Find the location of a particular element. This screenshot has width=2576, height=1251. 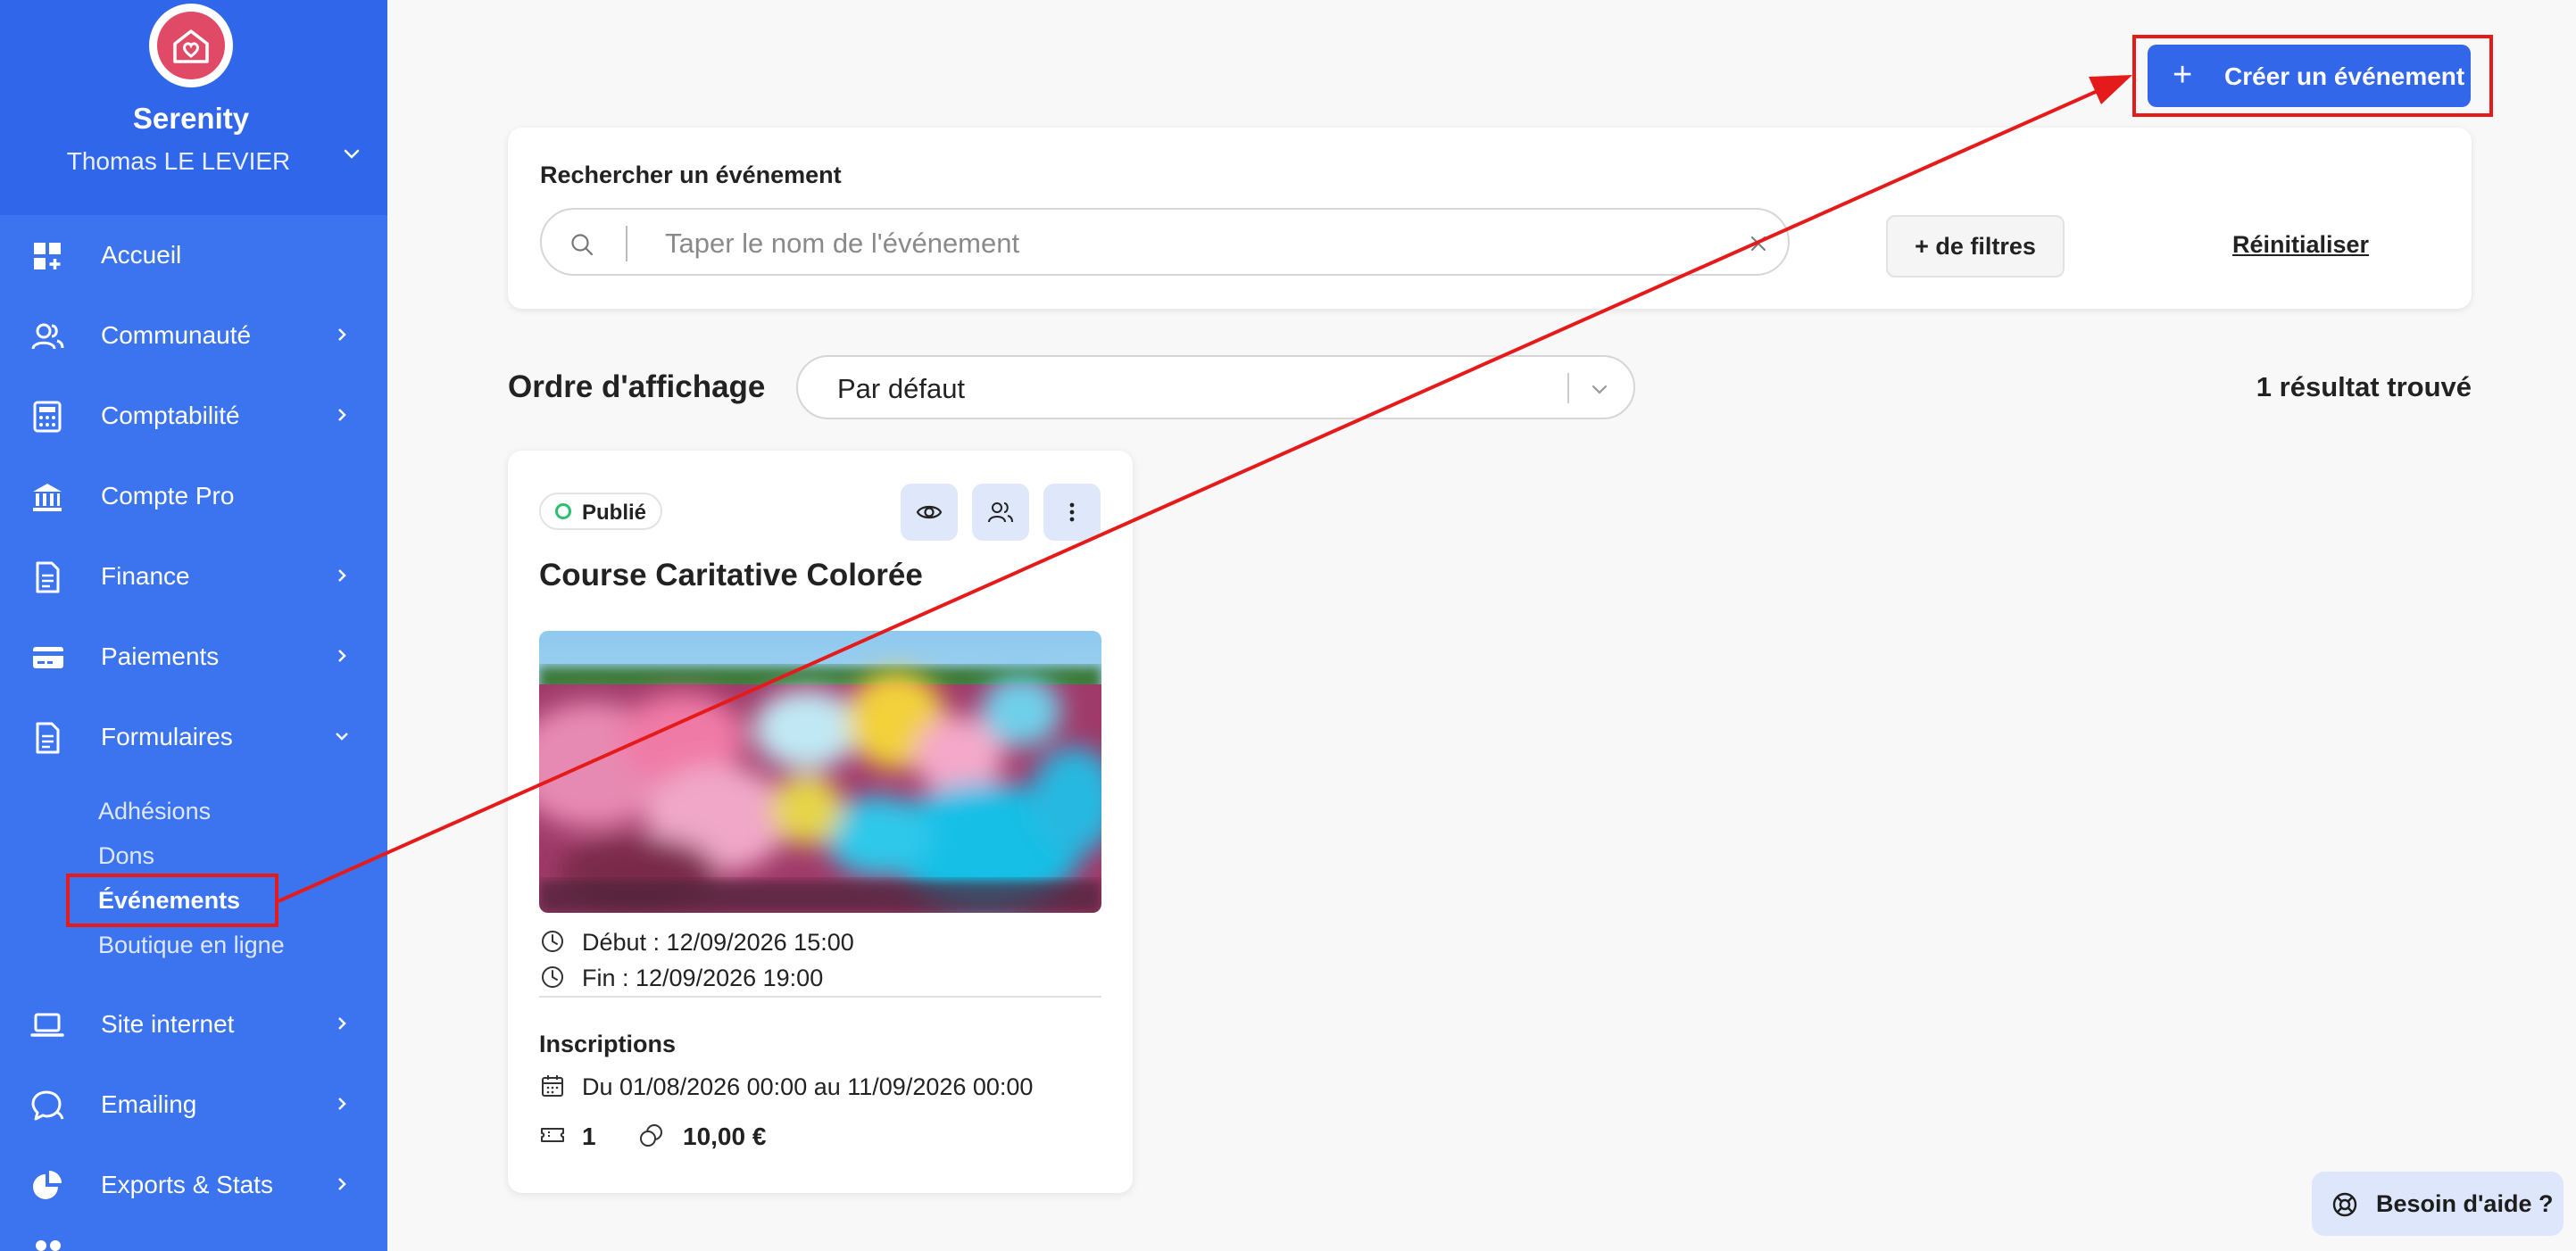

event-title: Course Caritative Colorée is located at coordinates (731, 575).